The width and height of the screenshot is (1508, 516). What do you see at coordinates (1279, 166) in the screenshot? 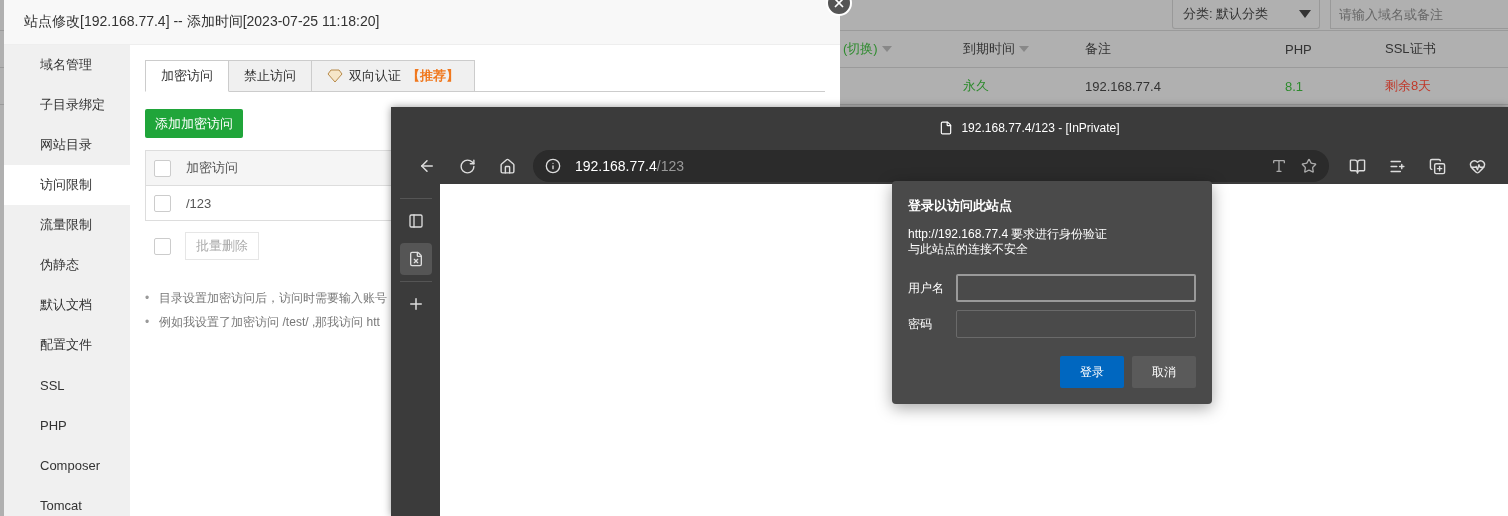
I see `type-icon` at bounding box center [1279, 166].